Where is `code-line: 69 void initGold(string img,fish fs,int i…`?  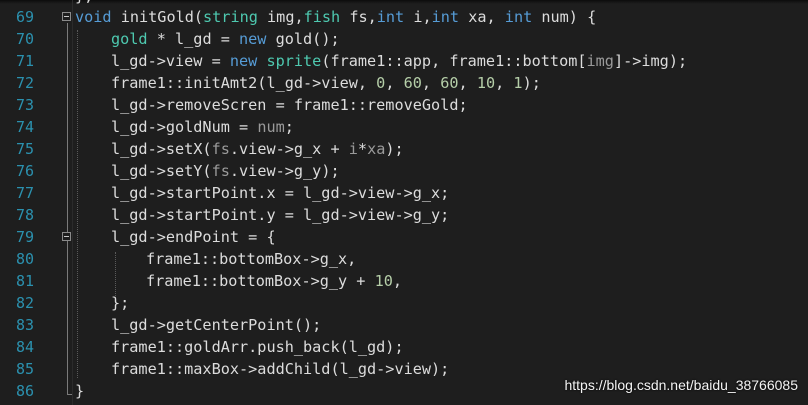
code-line: 69 void initGold(string img,fish fs,int i… is located at coordinates (404, 17).